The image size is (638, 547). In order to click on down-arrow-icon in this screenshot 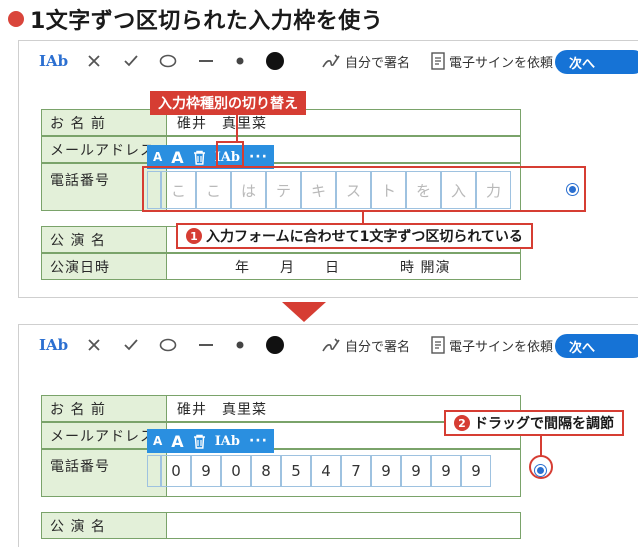, I will do `click(304, 312)`.